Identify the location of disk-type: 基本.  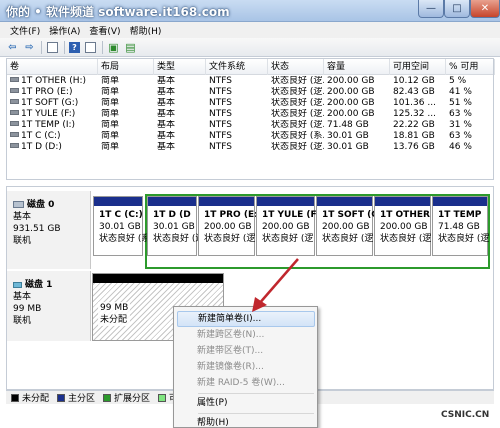
(22, 297).